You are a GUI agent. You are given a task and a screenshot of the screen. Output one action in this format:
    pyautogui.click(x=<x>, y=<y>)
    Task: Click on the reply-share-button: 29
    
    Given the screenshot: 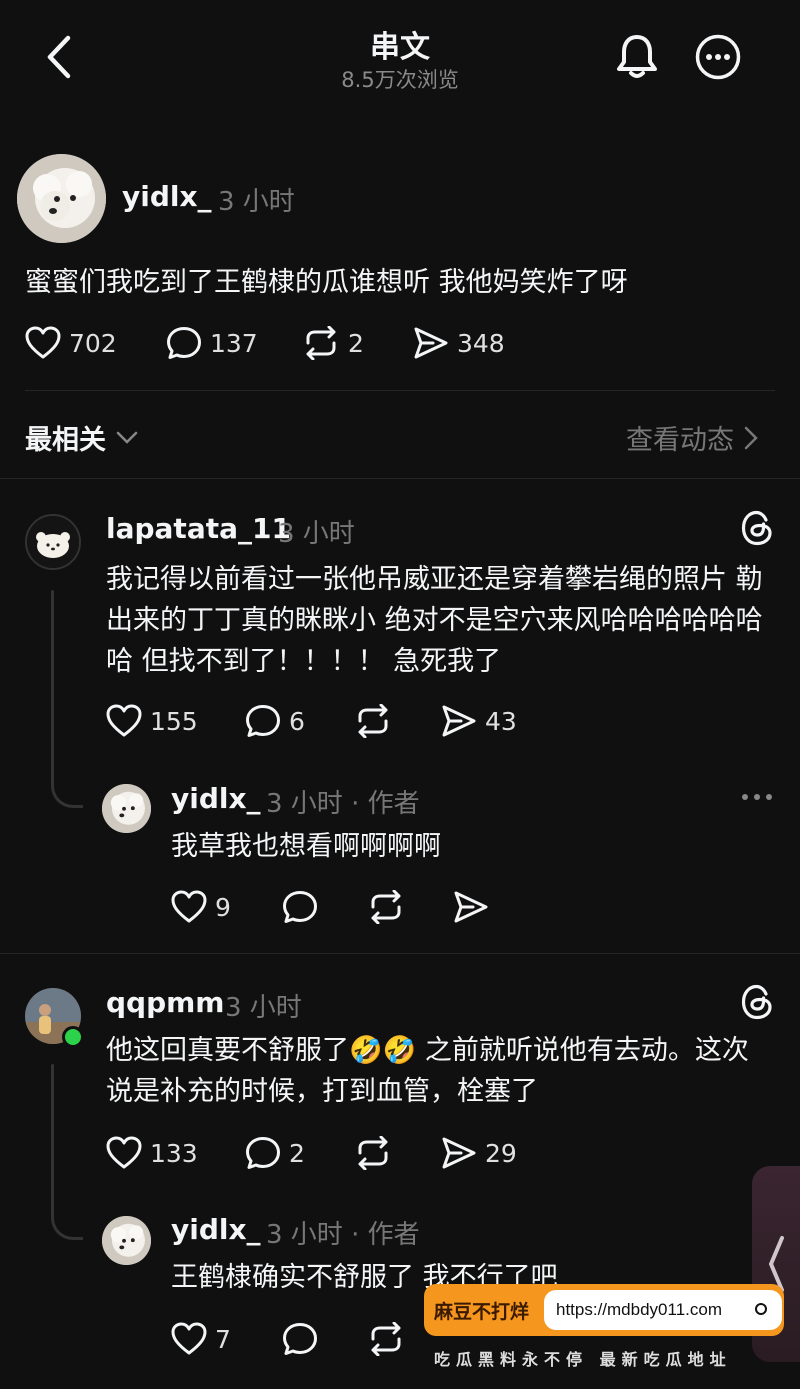 What is the action you would take?
    pyautogui.click(x=479, y=1153)
    